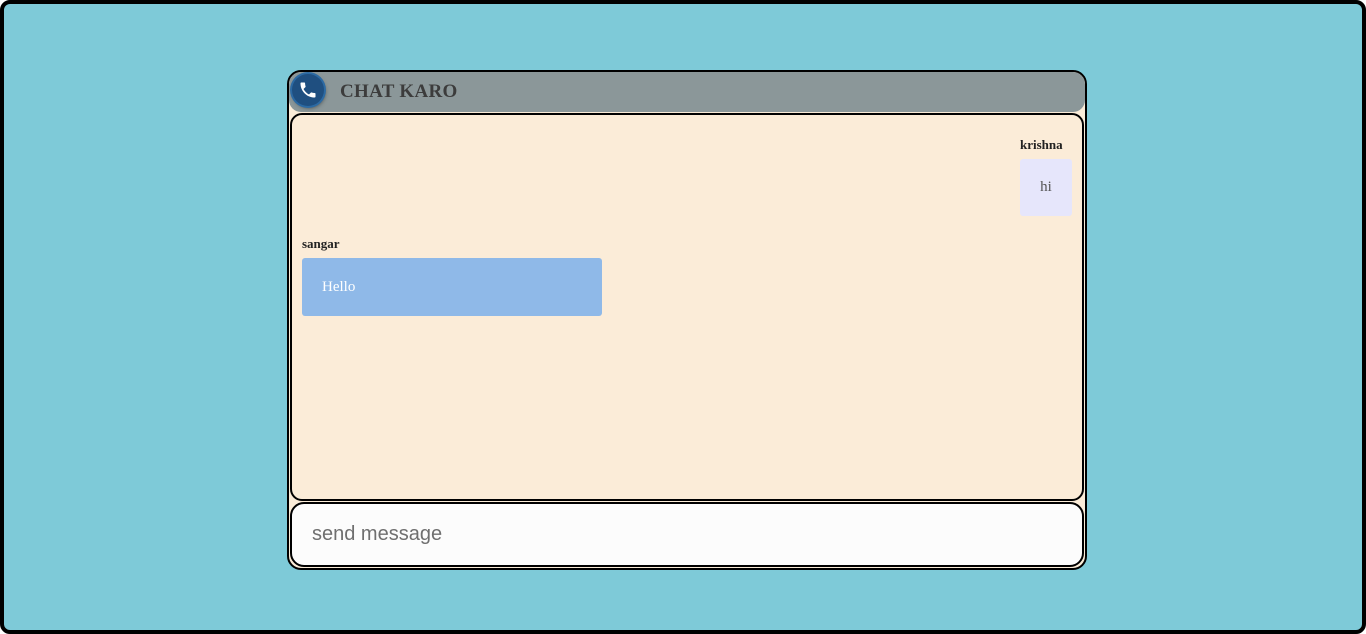 The height and width of the screenshot is (634, 1366). I want to click on chat-header: CHAT KARO, so click(687, 92).